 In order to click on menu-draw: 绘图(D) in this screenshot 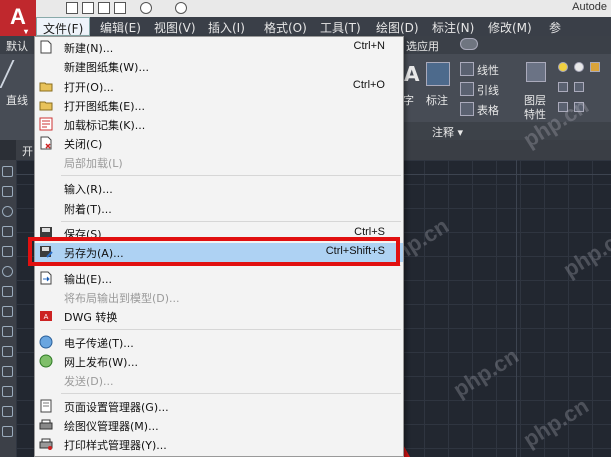, I will do `click(397, 27)`.